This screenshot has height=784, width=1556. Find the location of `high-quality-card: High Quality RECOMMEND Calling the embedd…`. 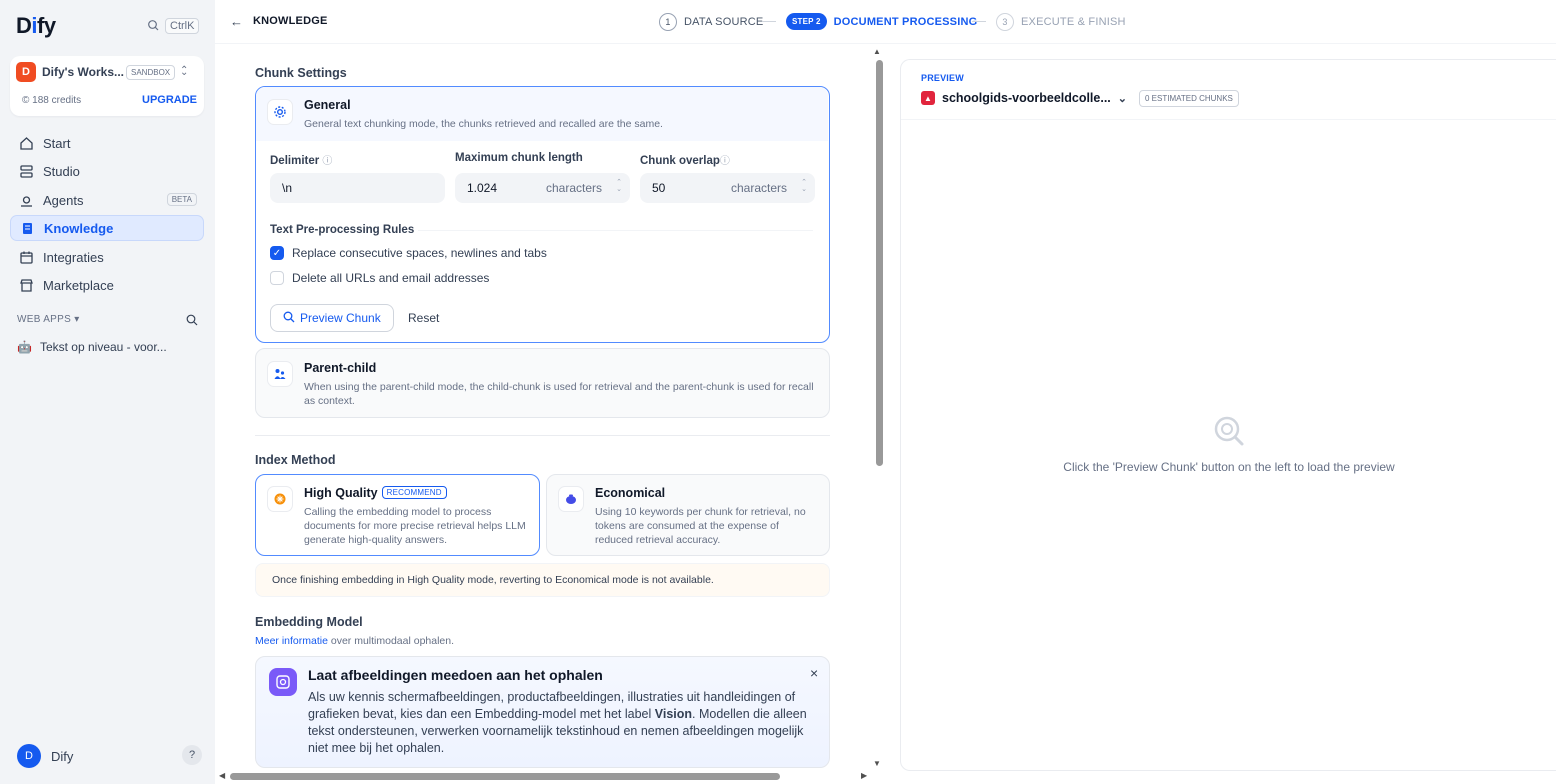

high-quality-card: High Quality RECOMMEND Calling the embedd… is located at coordinates (397, 515).